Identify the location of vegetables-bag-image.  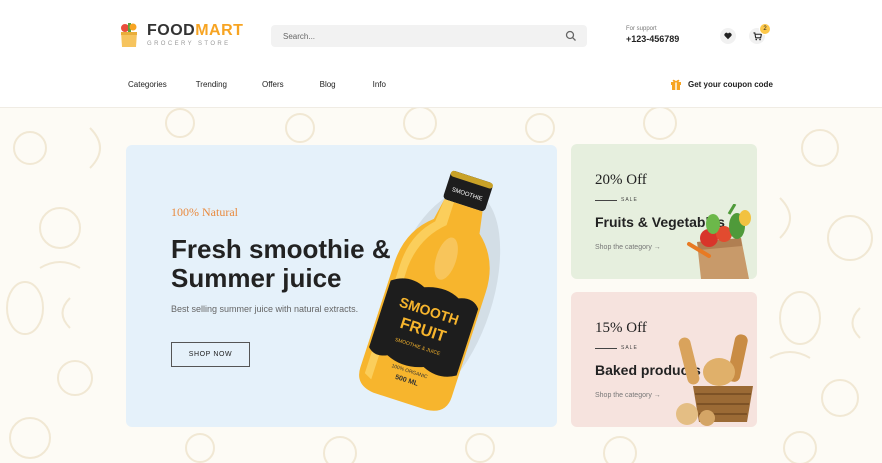
(719, 241).